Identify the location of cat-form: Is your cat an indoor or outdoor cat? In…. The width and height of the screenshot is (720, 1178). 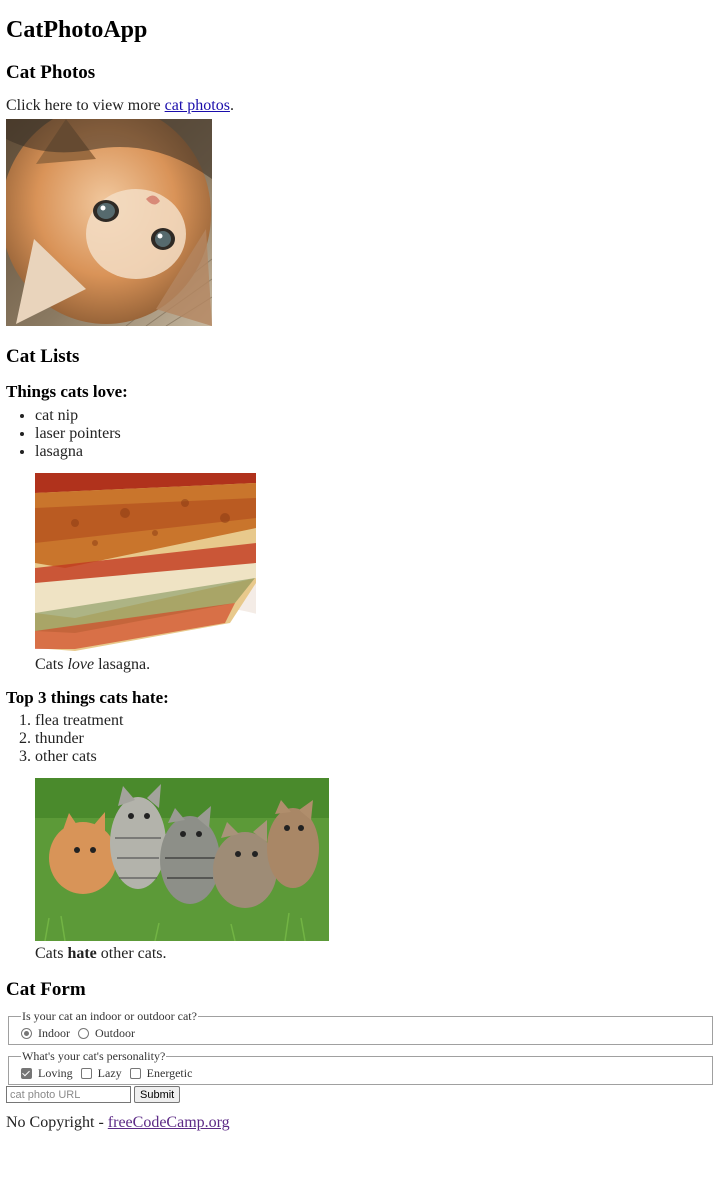
(360, 1056).